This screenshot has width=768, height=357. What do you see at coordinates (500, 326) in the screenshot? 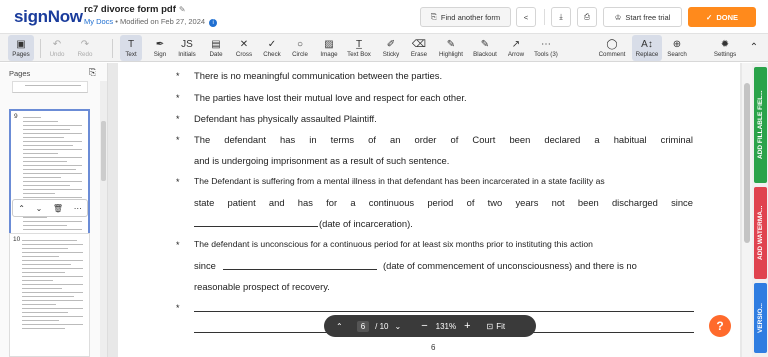
I see `fit-label: Fit` at bounding box center [500, 326].